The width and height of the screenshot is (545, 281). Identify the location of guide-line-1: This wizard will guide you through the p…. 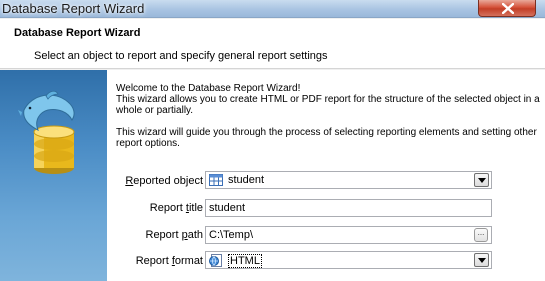
(326, 132).